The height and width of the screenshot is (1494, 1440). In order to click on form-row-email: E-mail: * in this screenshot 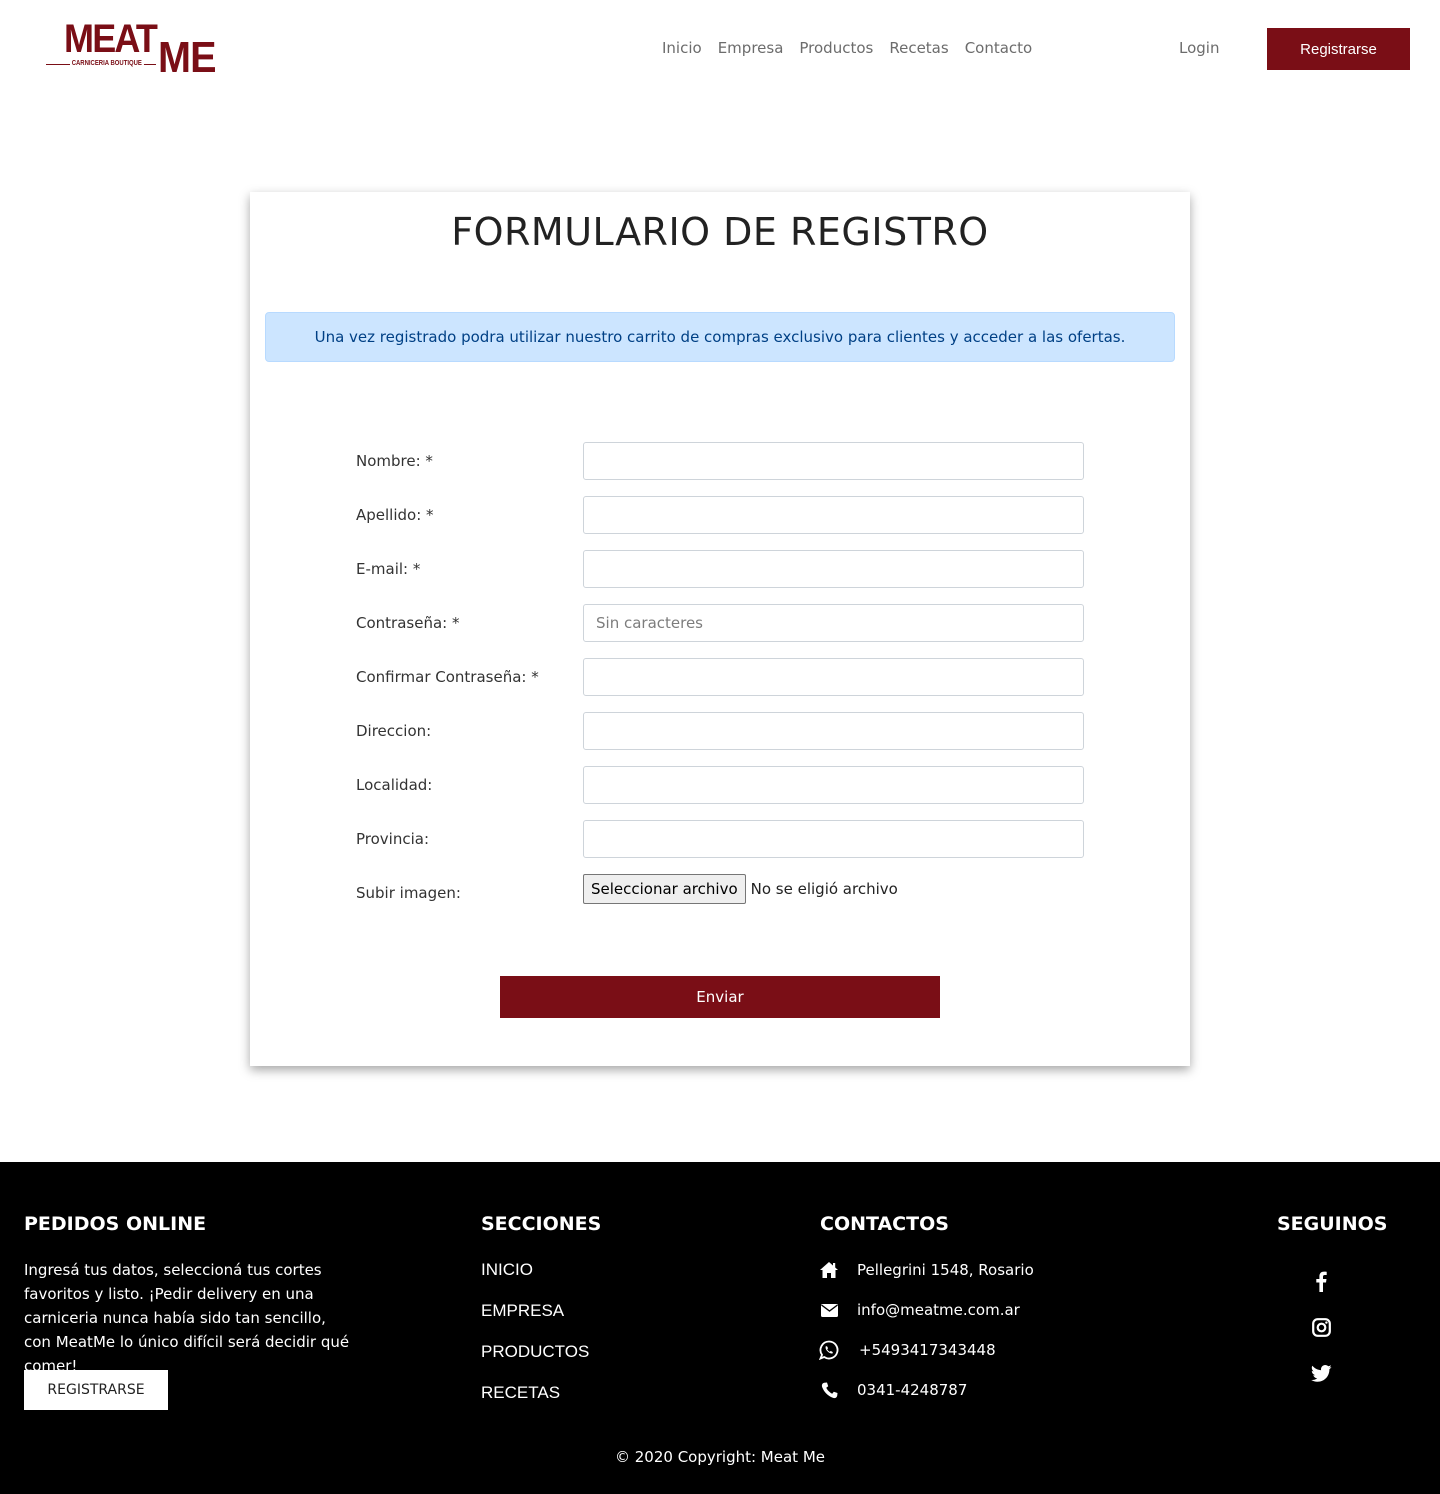, I will do `click(720, 569)`.